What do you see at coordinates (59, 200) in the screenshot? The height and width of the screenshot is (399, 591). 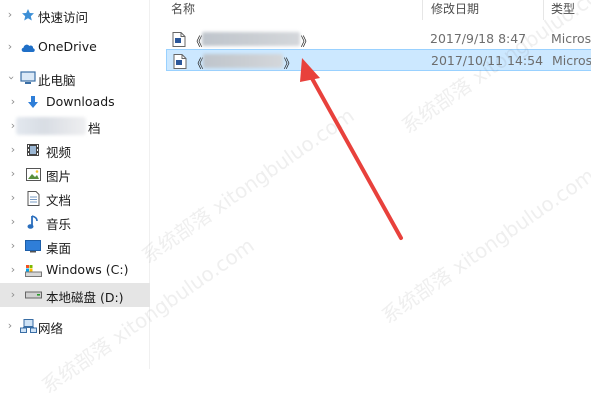 I see `nav-label: 文档` at bounding box center [59, 200].